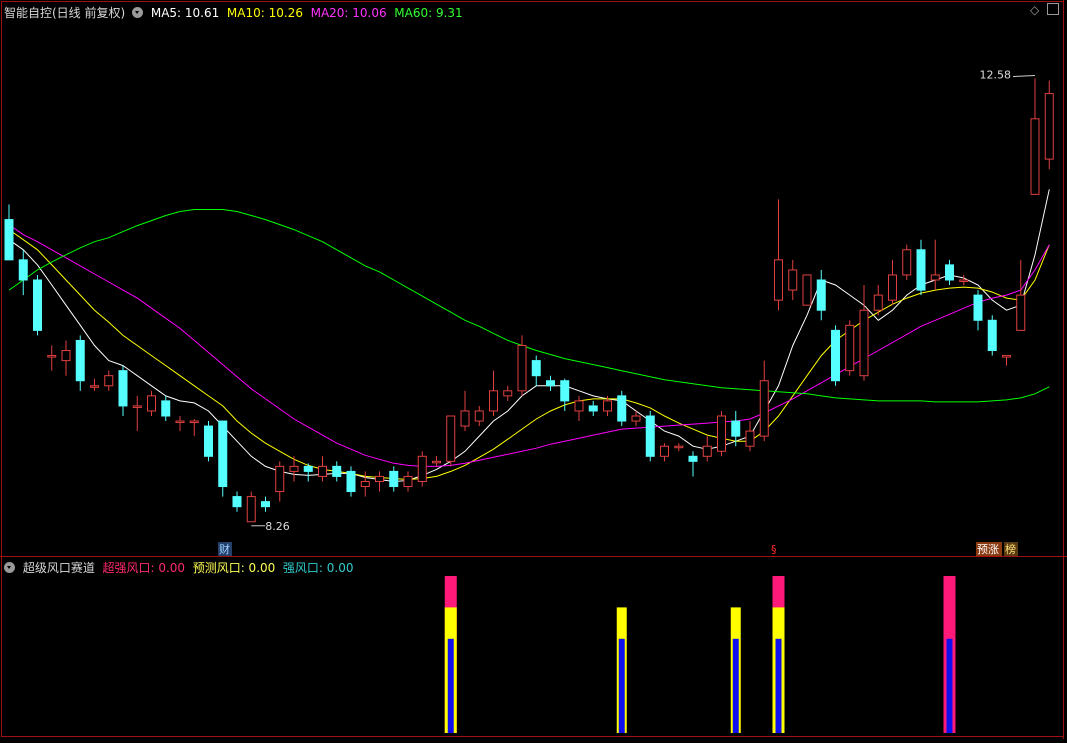 The height and width of the screenshot is (743, 1067). I want to click on low-price-label: 8.26, so click(277, 526).